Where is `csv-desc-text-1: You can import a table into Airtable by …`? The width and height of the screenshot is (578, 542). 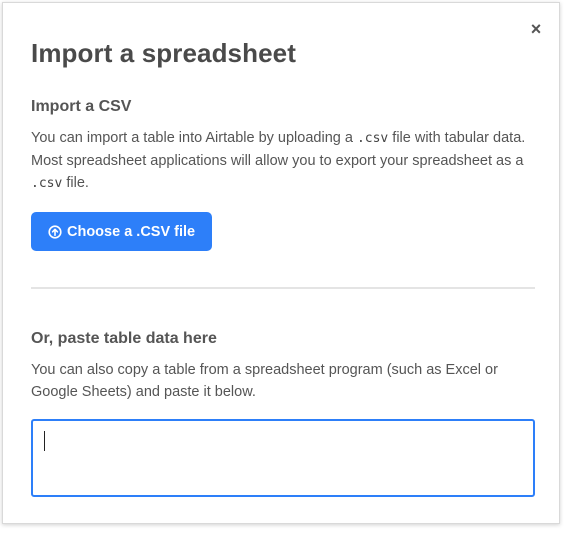 csv-desc-text-1: You can import a table into Airtable by … is located at coordinates (194, 138).